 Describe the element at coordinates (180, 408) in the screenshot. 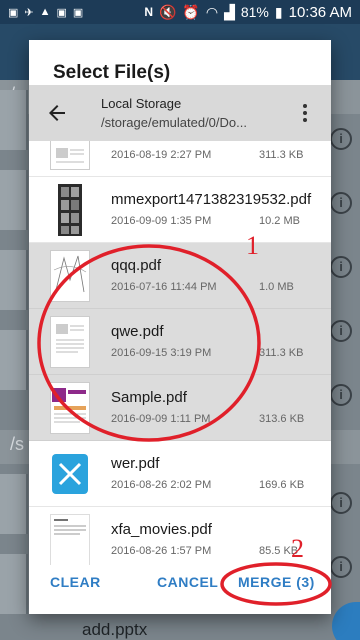

I see `file-row-selected: Sample.pdf 2016-09-09 1:11 PM 313.6 KB` at that location.